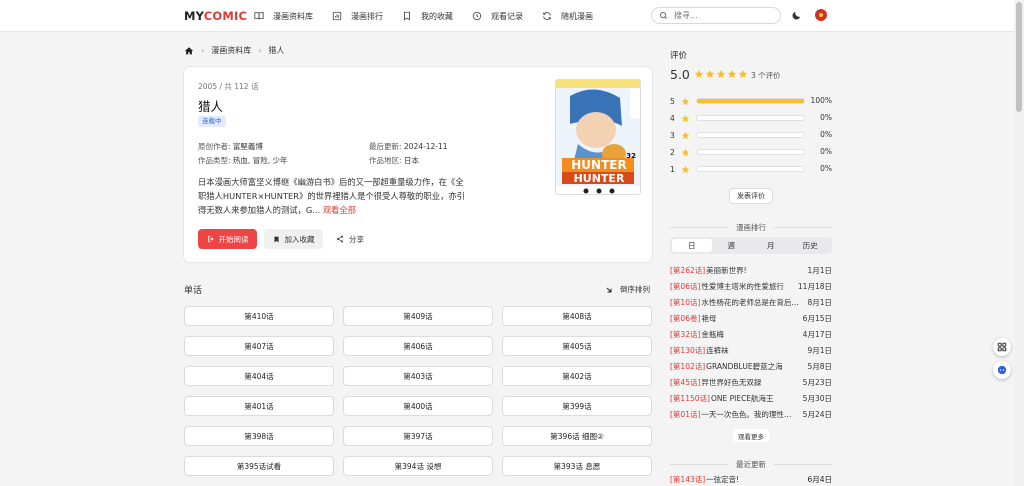  Describe the element at coordinates (418, 376) in the screenshot. I see `chapter-button: 第403话` at that location.